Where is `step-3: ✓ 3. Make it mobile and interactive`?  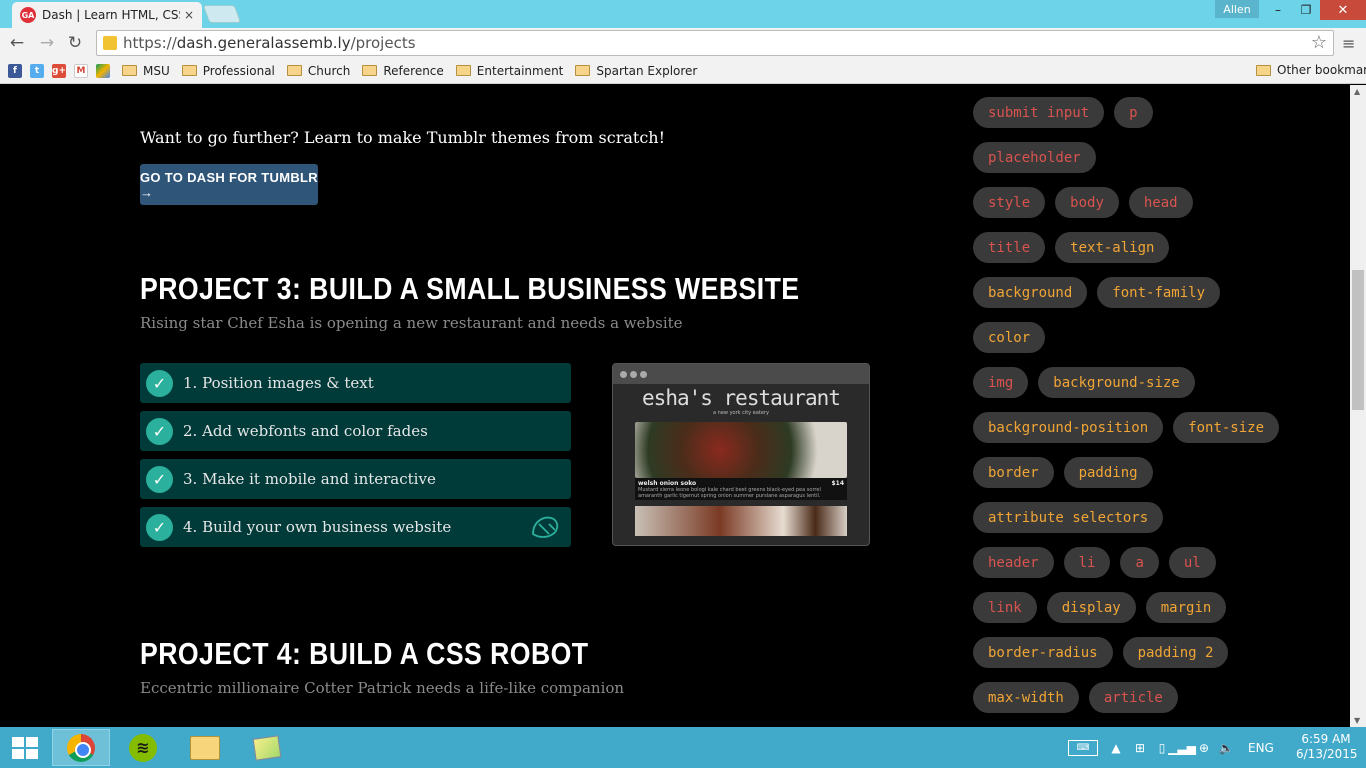
step-3: ✓ 3. Make it mobile and interactive is located at coordinates (355, 479).